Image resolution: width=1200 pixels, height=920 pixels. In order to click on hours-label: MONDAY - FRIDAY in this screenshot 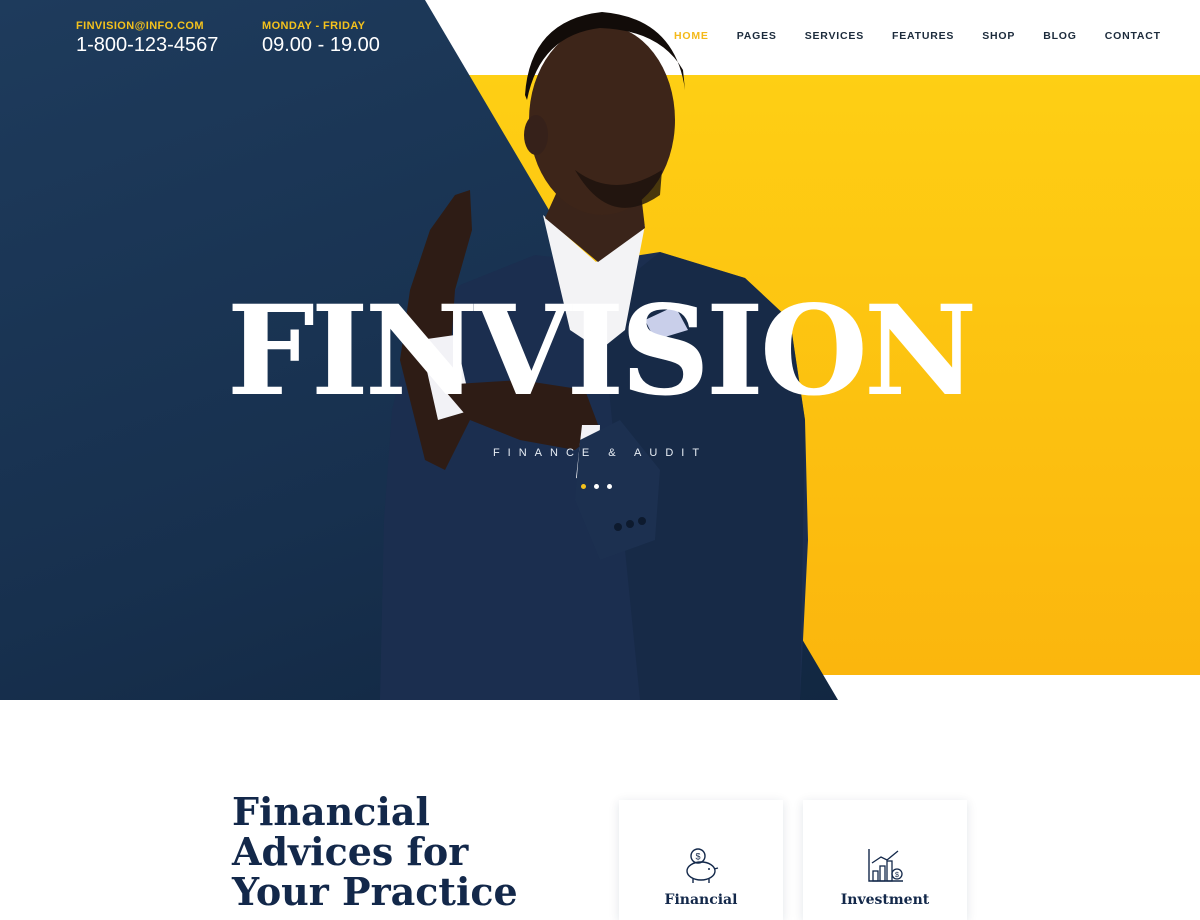, I will do `click(314, 26)`.